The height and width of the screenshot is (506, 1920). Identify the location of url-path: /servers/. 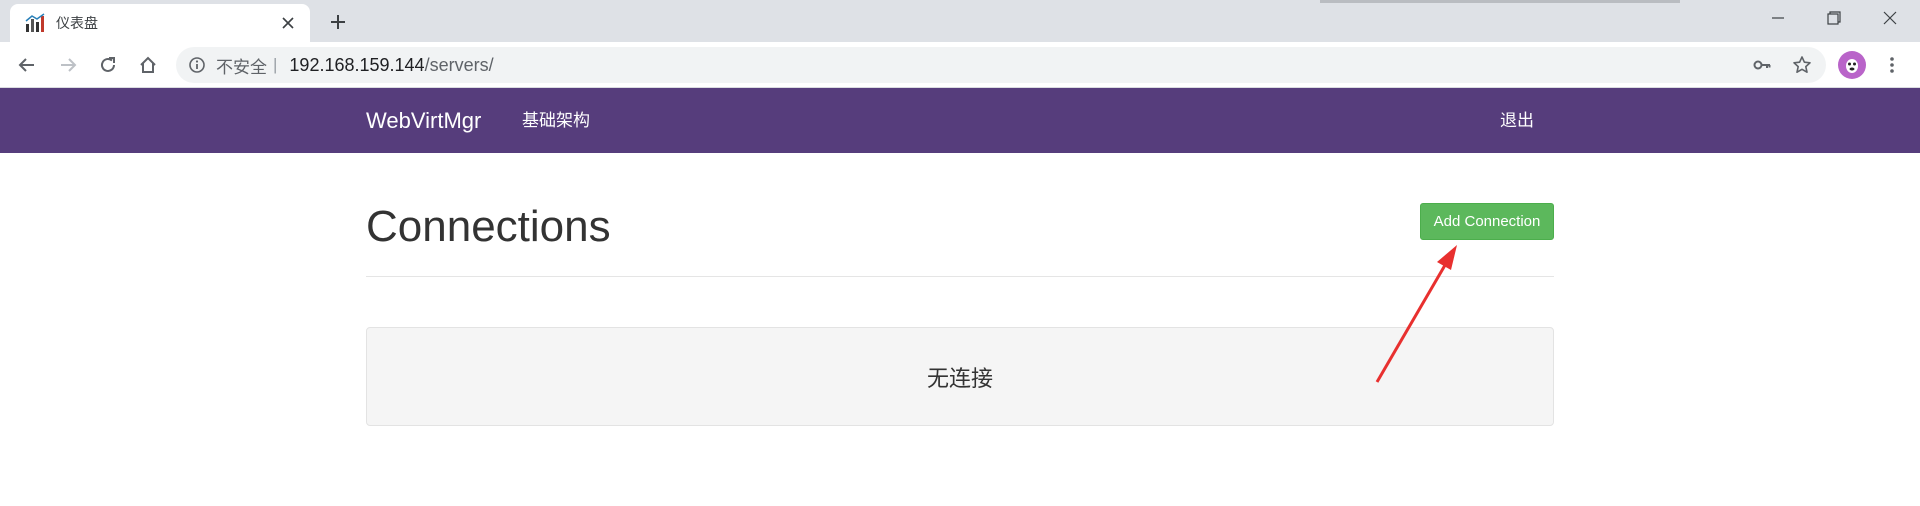
(459, 64).